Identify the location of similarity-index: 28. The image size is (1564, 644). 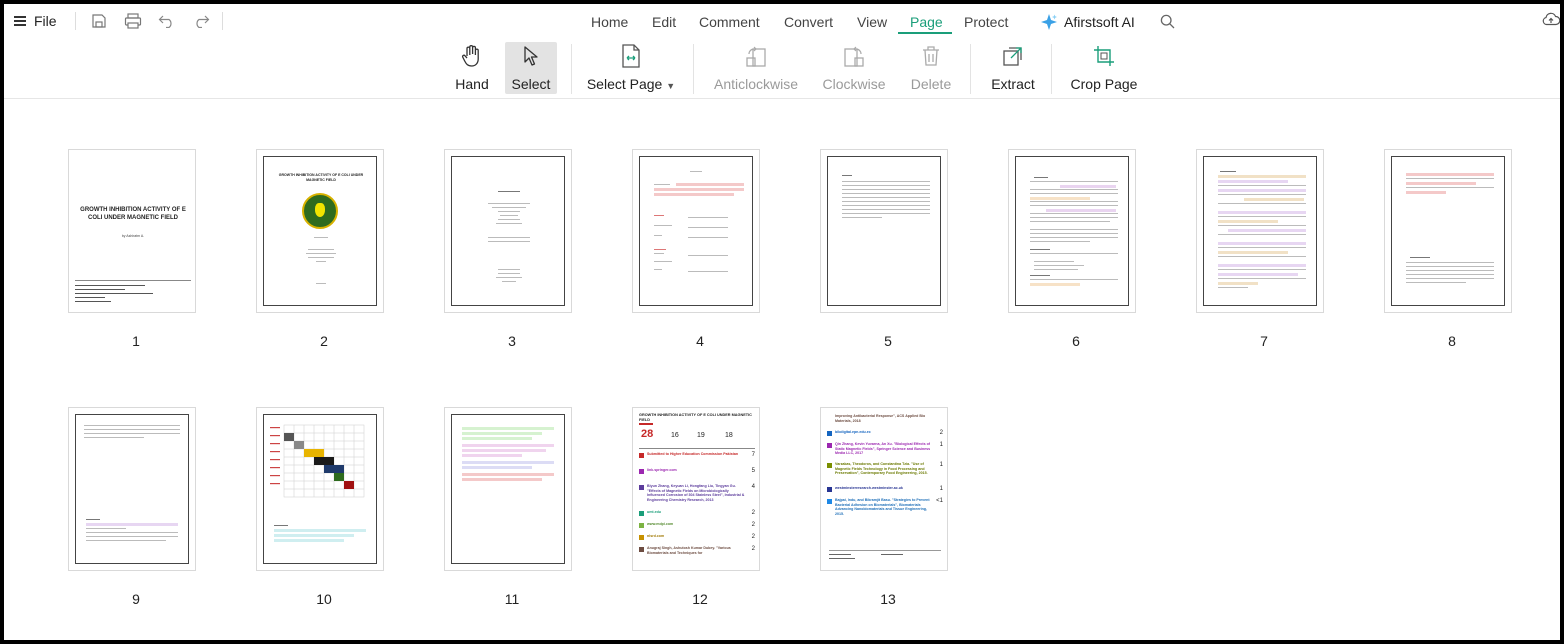
(647, 434).